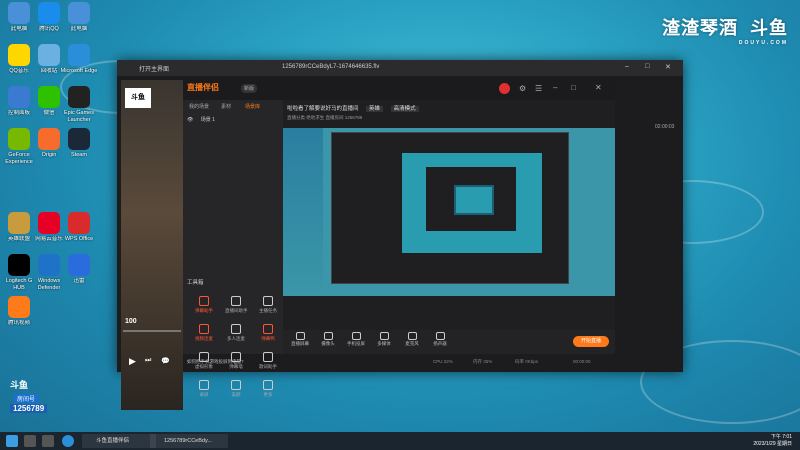 Image resolution: width=800 pixels, height=450 pixels. Describe the element at coordinates (323, 109) in the screenshot. I see `stream-title: 啦啦看了解要说好马的直播间` at that location.